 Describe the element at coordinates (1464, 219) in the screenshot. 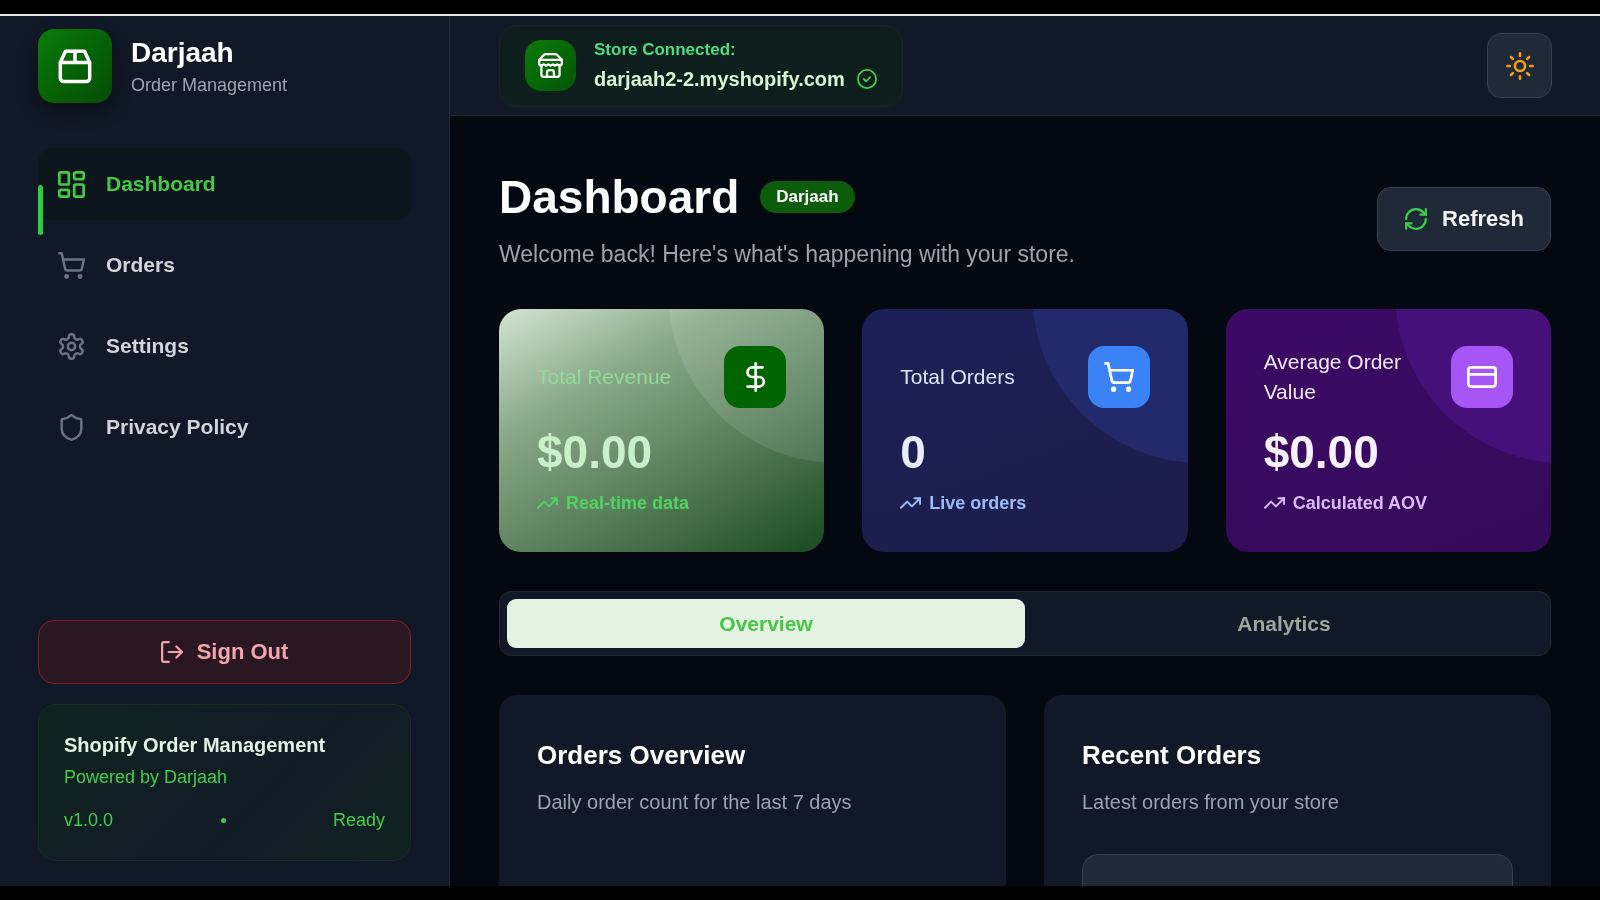

I see `refresh-button: Refresh` at that location.